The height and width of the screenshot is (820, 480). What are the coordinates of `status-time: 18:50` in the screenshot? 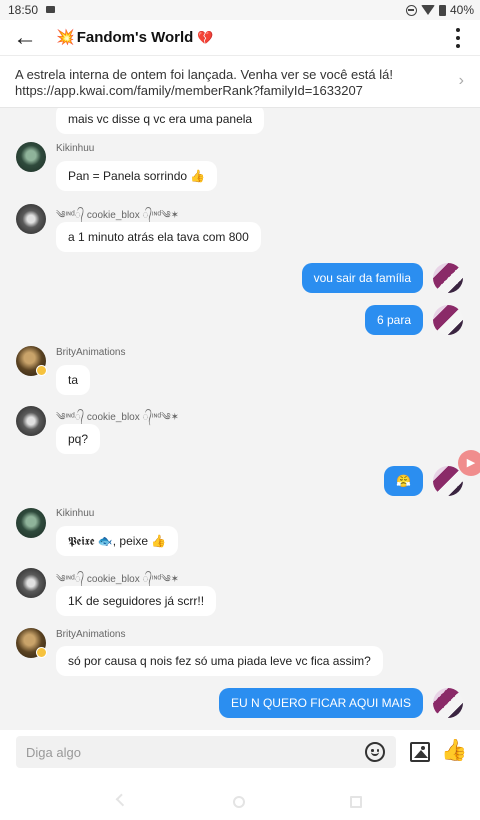 It's located at (23, 10).